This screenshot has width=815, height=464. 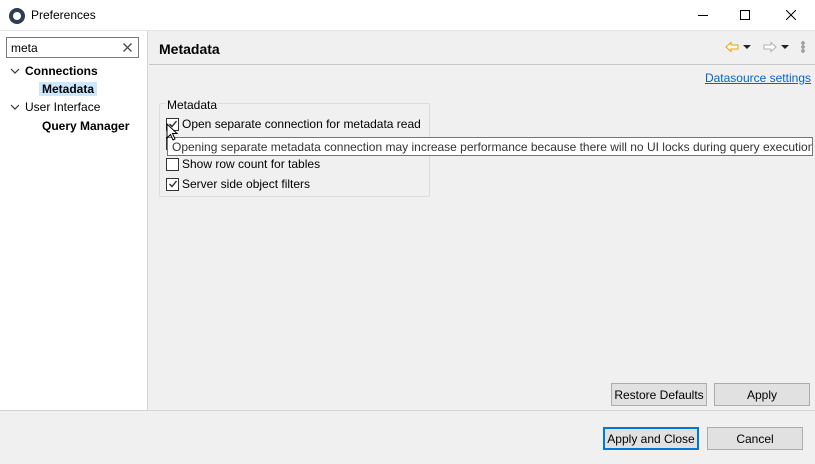 I want to click on minimize-icon, so click(x=702, y=15).